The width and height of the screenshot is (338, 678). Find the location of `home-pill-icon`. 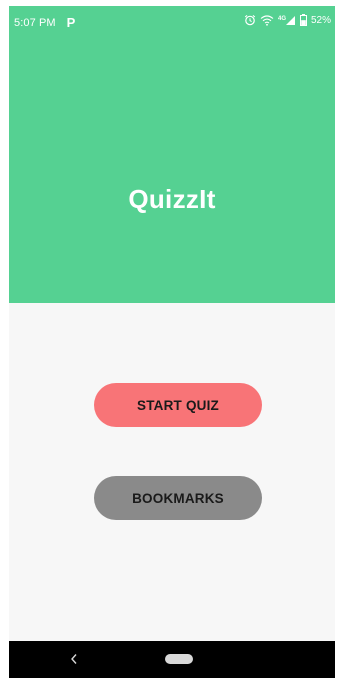

home-pill-icon is located at coordinates (179, 659).